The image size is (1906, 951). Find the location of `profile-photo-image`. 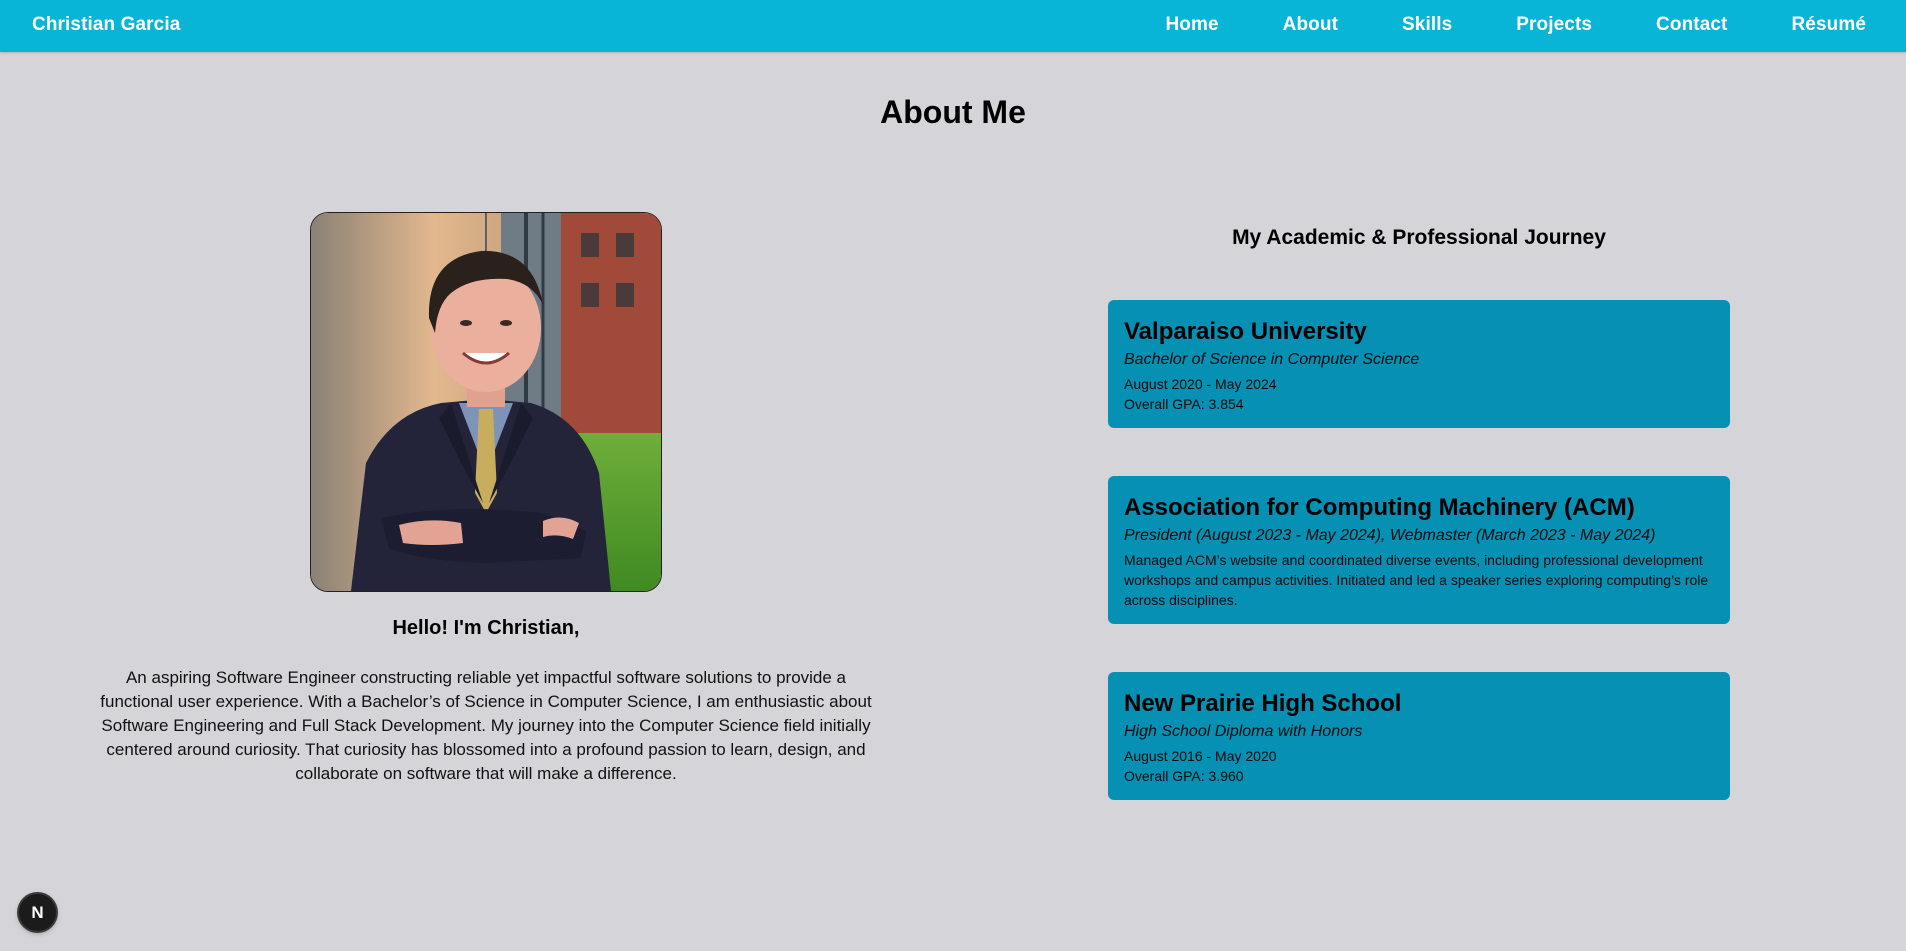

profile-photo-image is located at coordinates (486, 402).